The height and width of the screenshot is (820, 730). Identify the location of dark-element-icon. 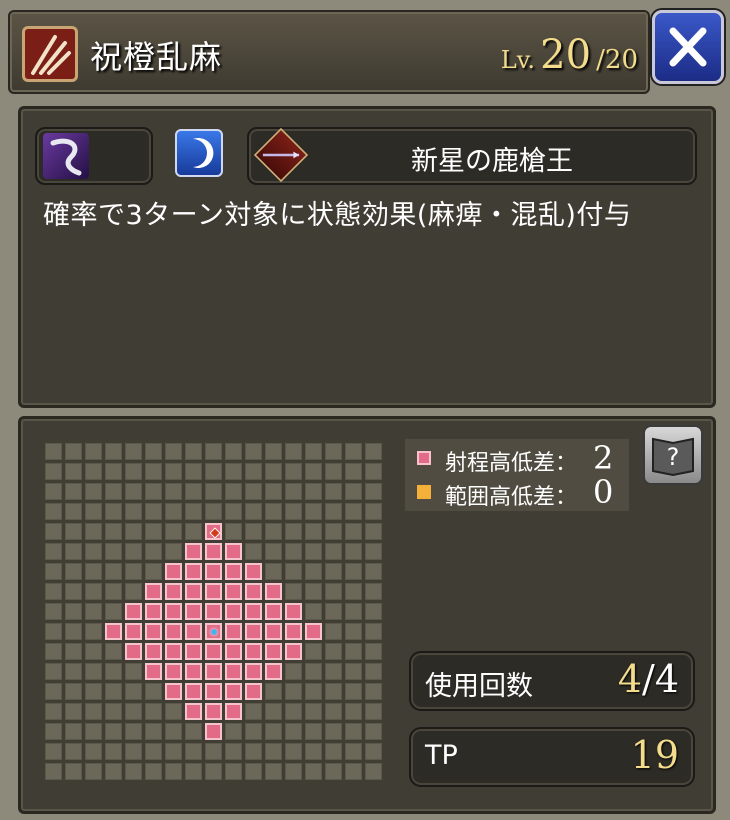
(66, 156).